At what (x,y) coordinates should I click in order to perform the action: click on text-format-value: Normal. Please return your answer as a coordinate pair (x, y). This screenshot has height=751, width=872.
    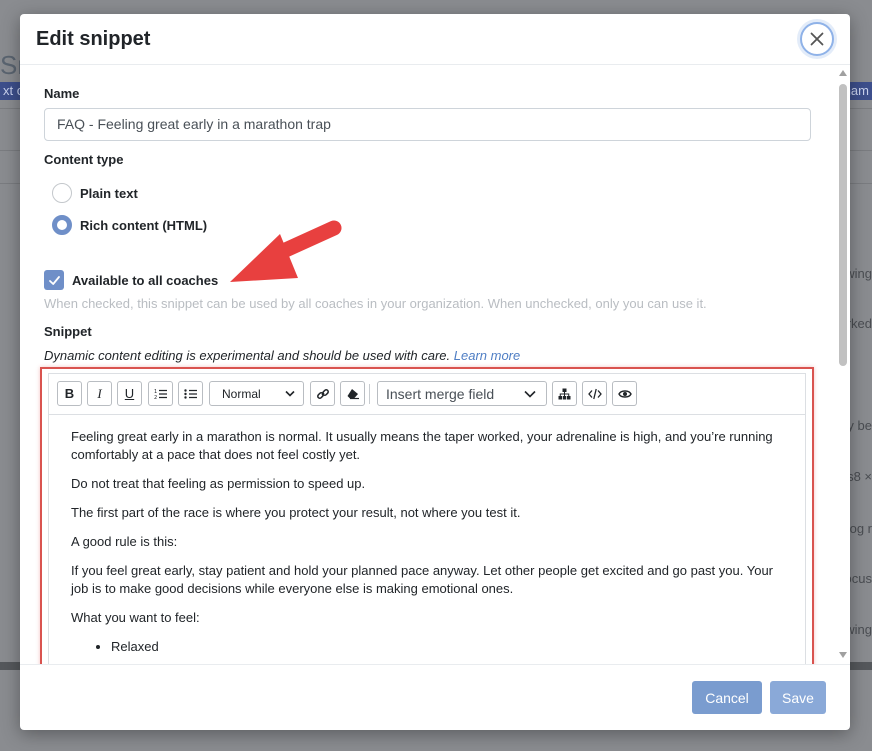
    Looking at the image, I should click on (241, 393).